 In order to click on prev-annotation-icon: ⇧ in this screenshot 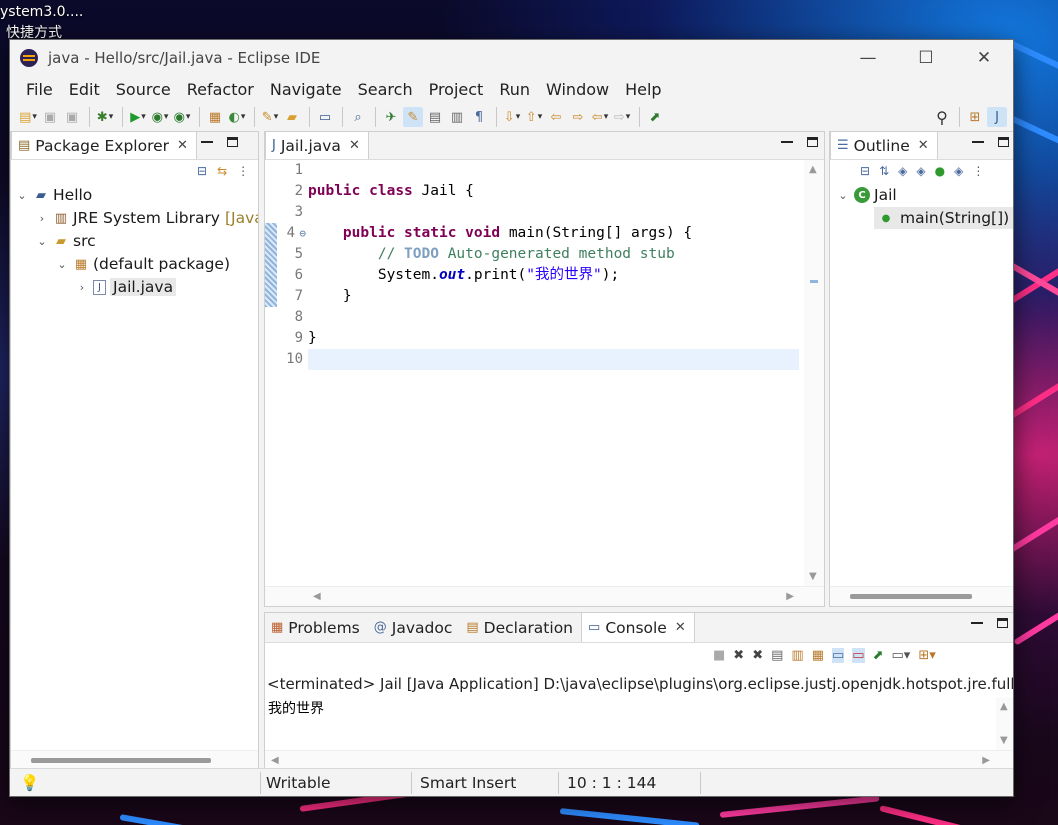, I will do `click(534, 117)`.